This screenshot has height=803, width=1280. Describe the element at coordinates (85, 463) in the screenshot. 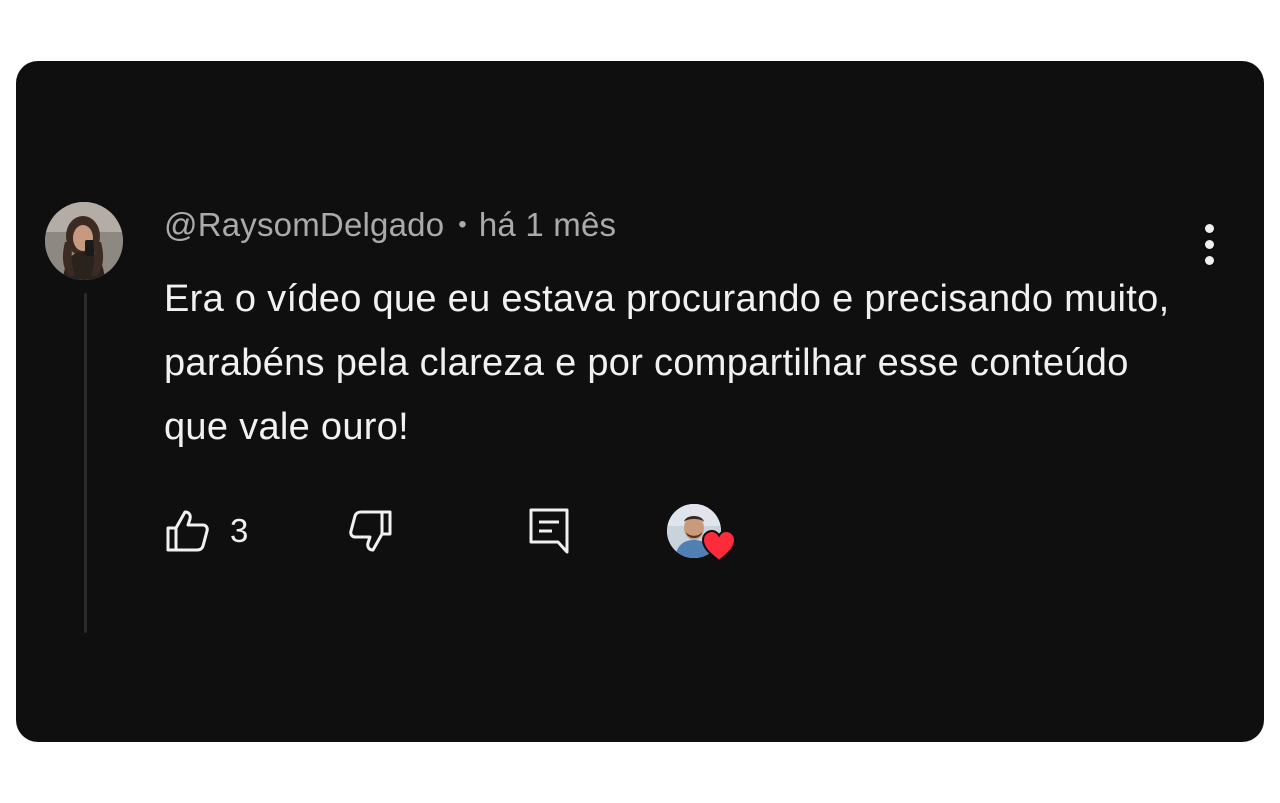

I see `thread-line` at that location.